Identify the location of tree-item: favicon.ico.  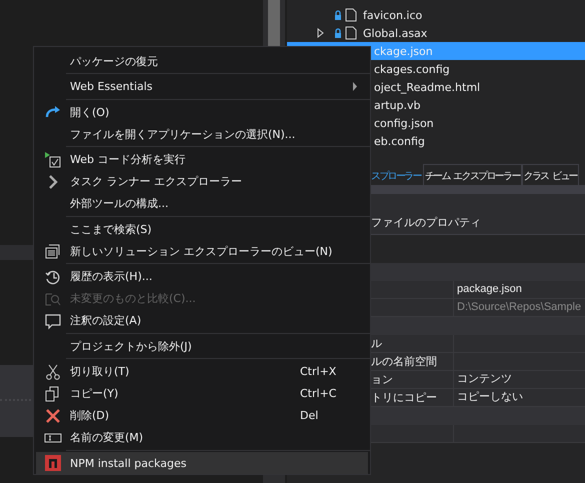
(436, 15).